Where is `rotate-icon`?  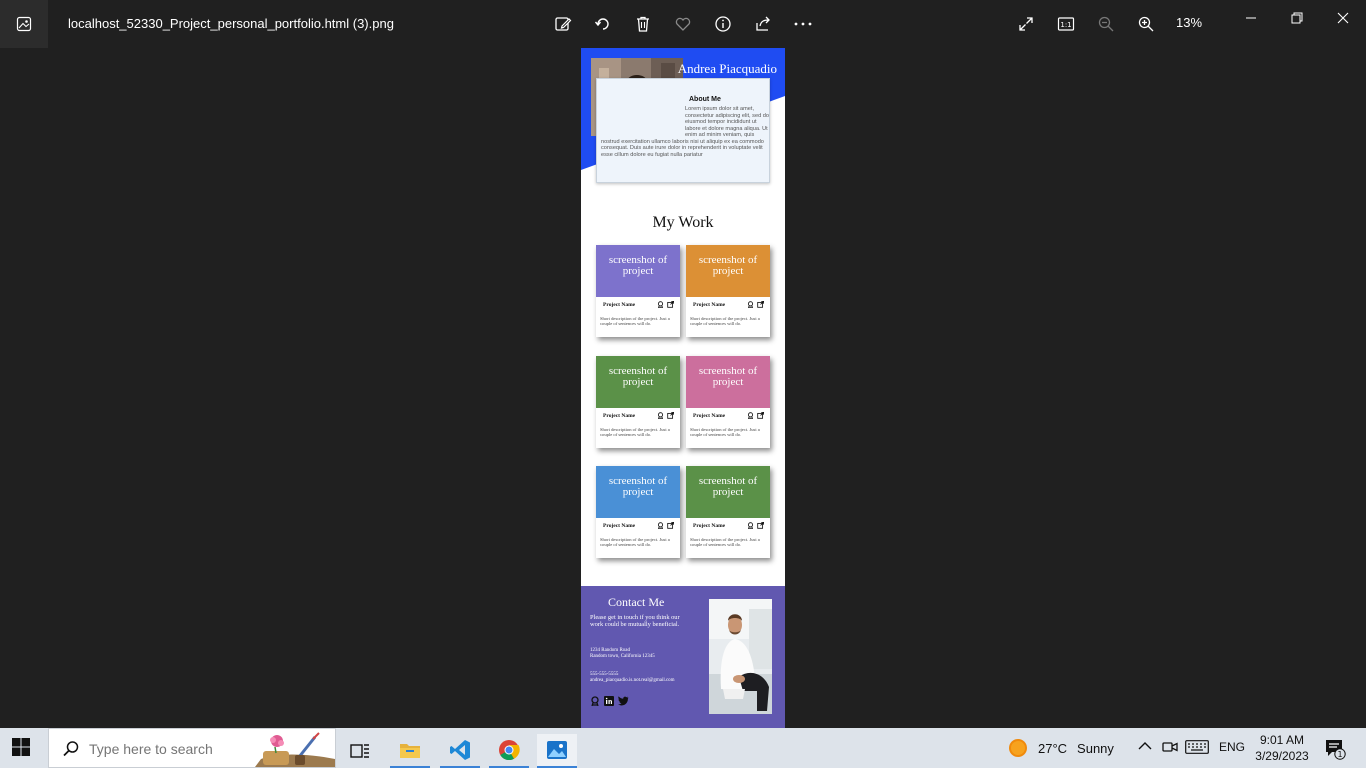 rotate-icon is located at coordinates (603, 24).